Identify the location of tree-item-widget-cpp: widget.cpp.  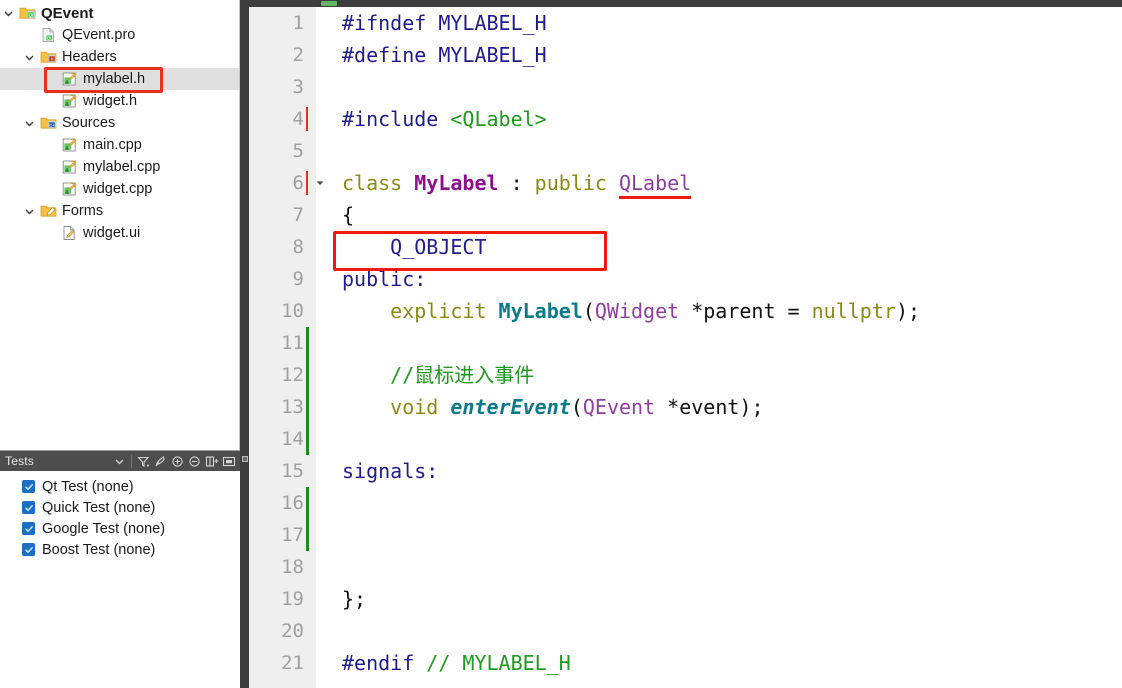
(119, 189).